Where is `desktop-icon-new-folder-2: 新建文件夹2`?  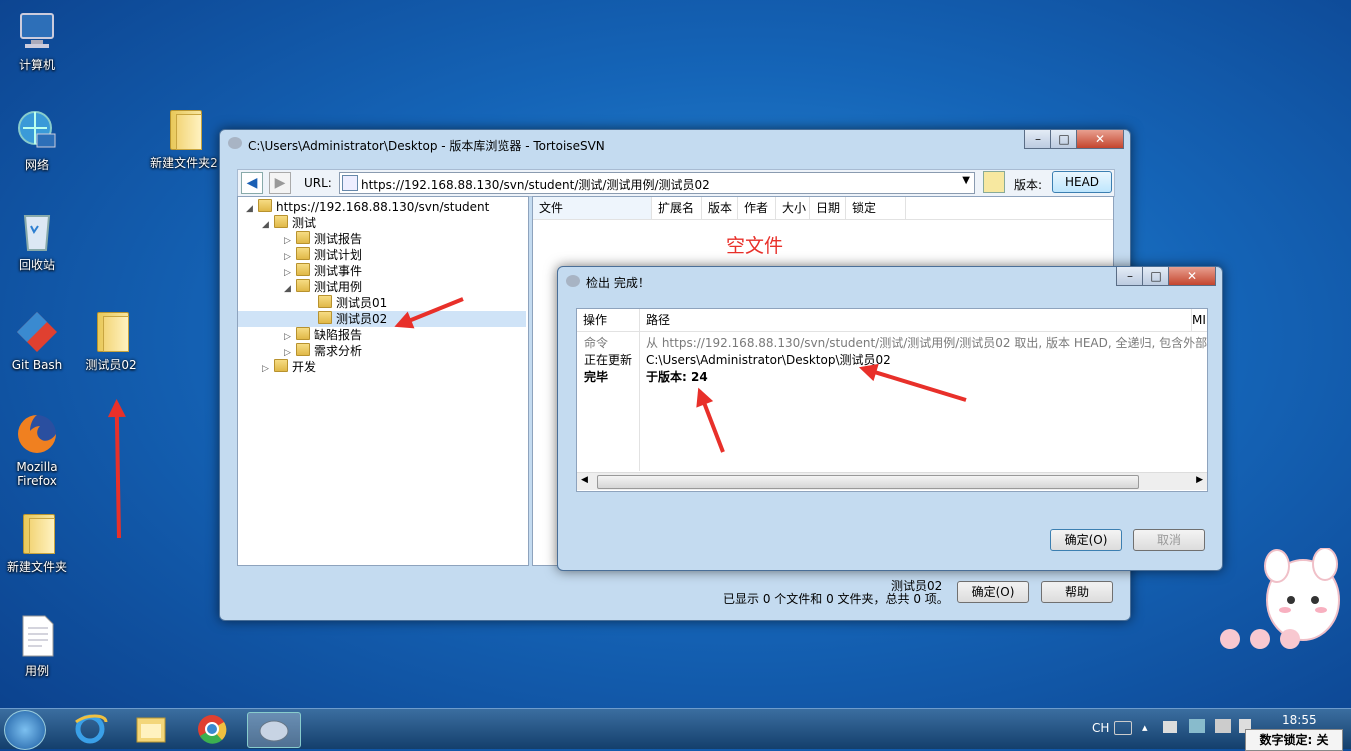
desktop-icon-new-folder-2: 新建文件夹2 is located at coordinates (184, 139).